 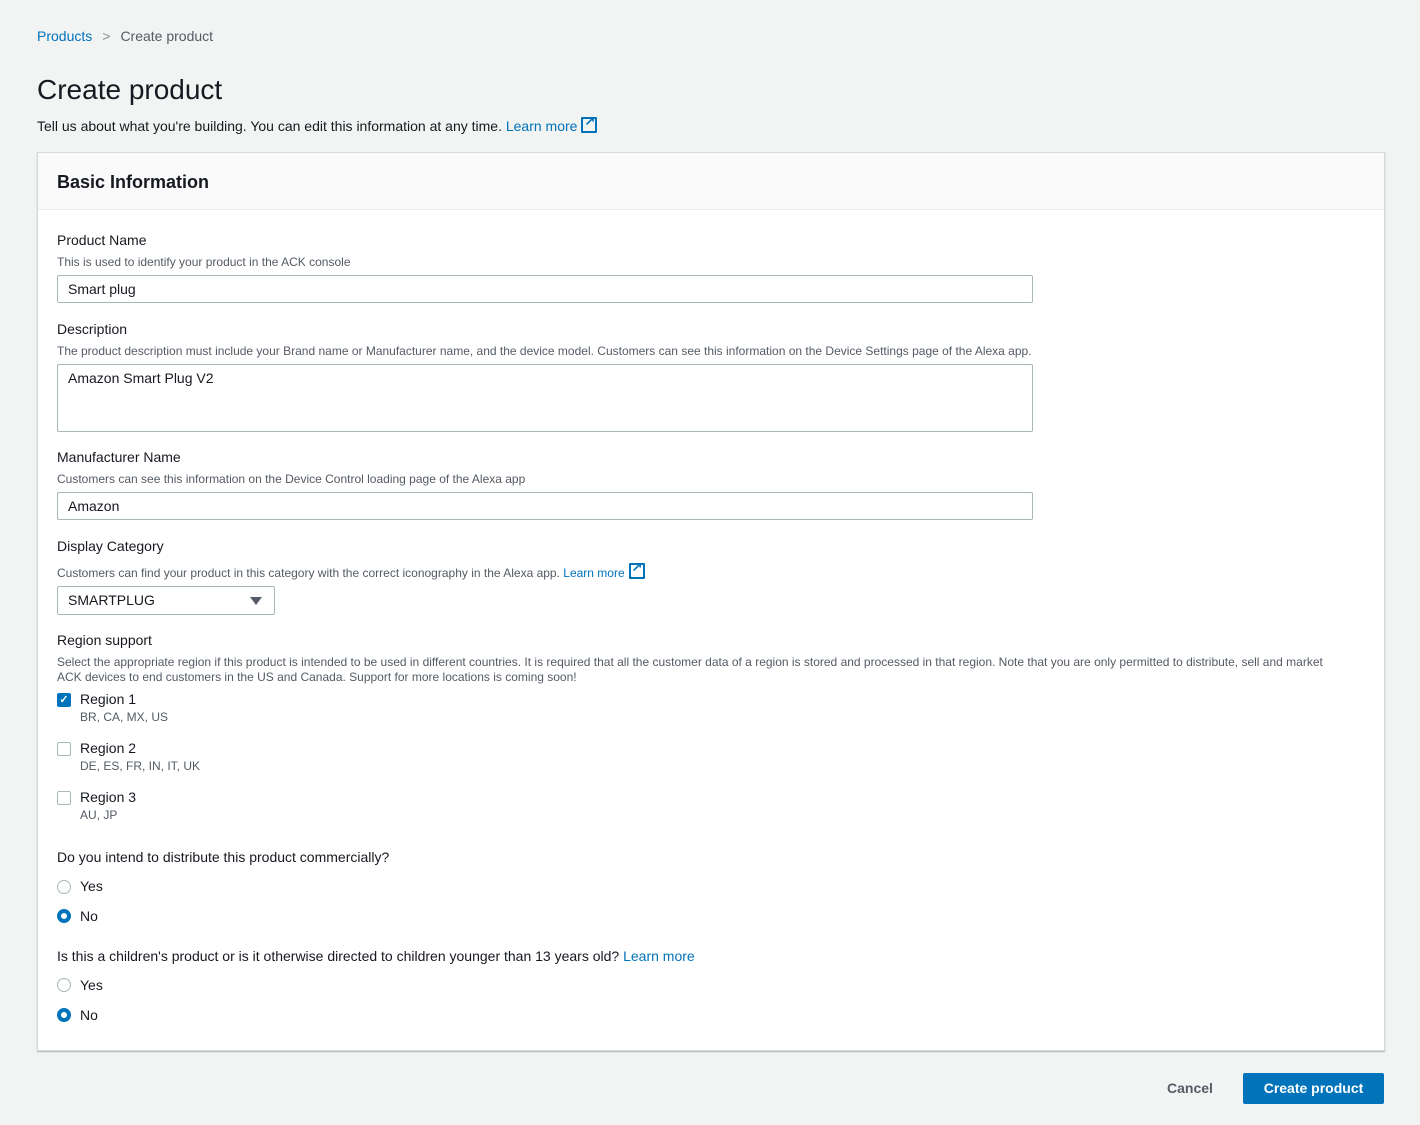 What do you see at coordinates (64, 1015) in the screenshot?
I see `children-no-radio` at bounding box center [64, 1015].